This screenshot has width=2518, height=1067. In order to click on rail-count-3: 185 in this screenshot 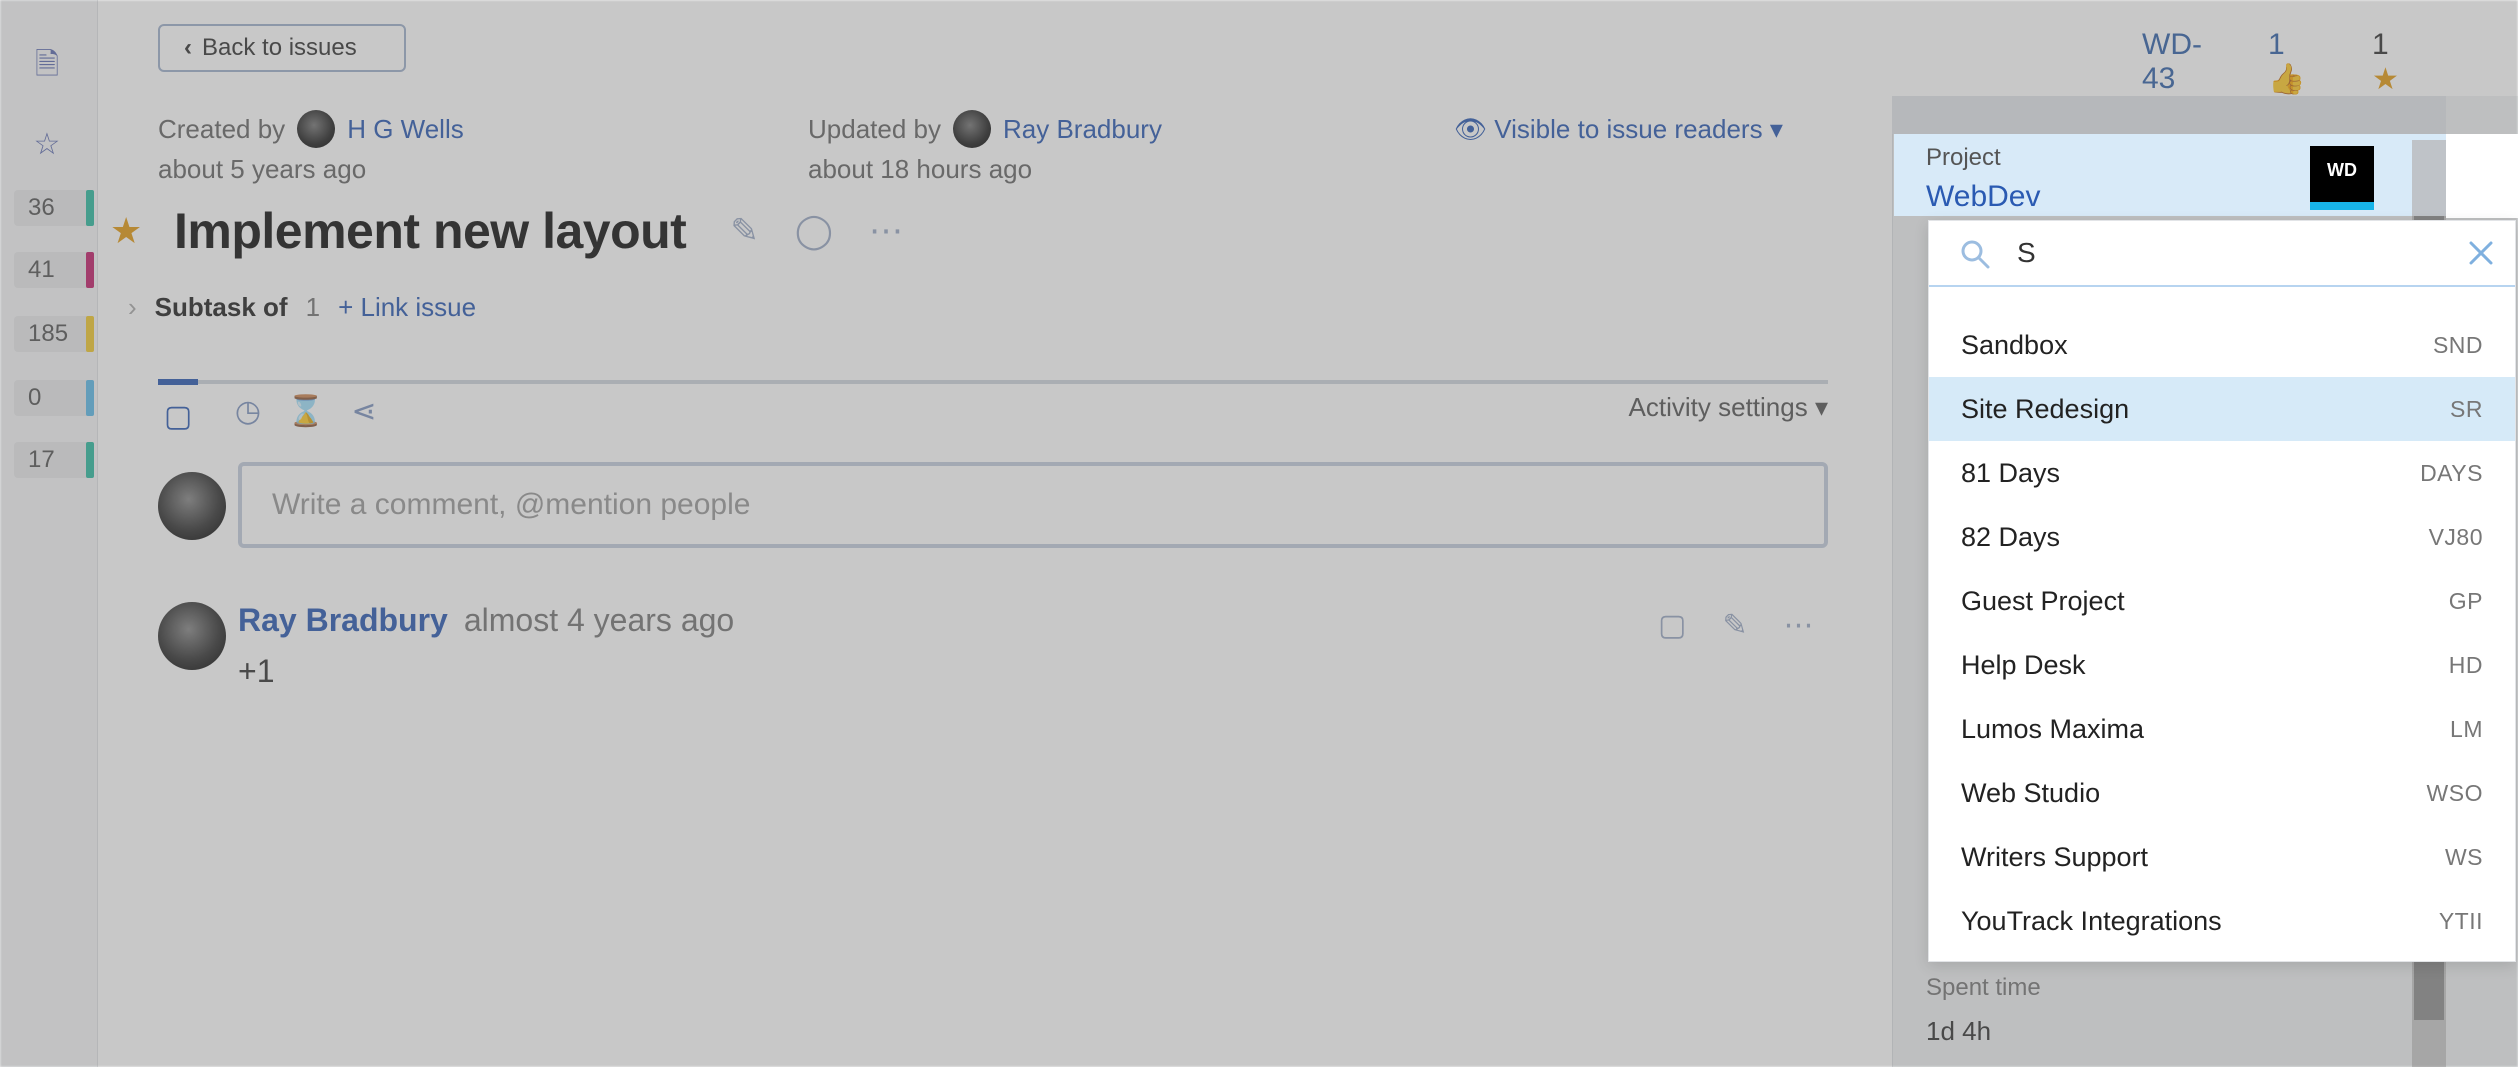, I will do `click(54, 334)`.